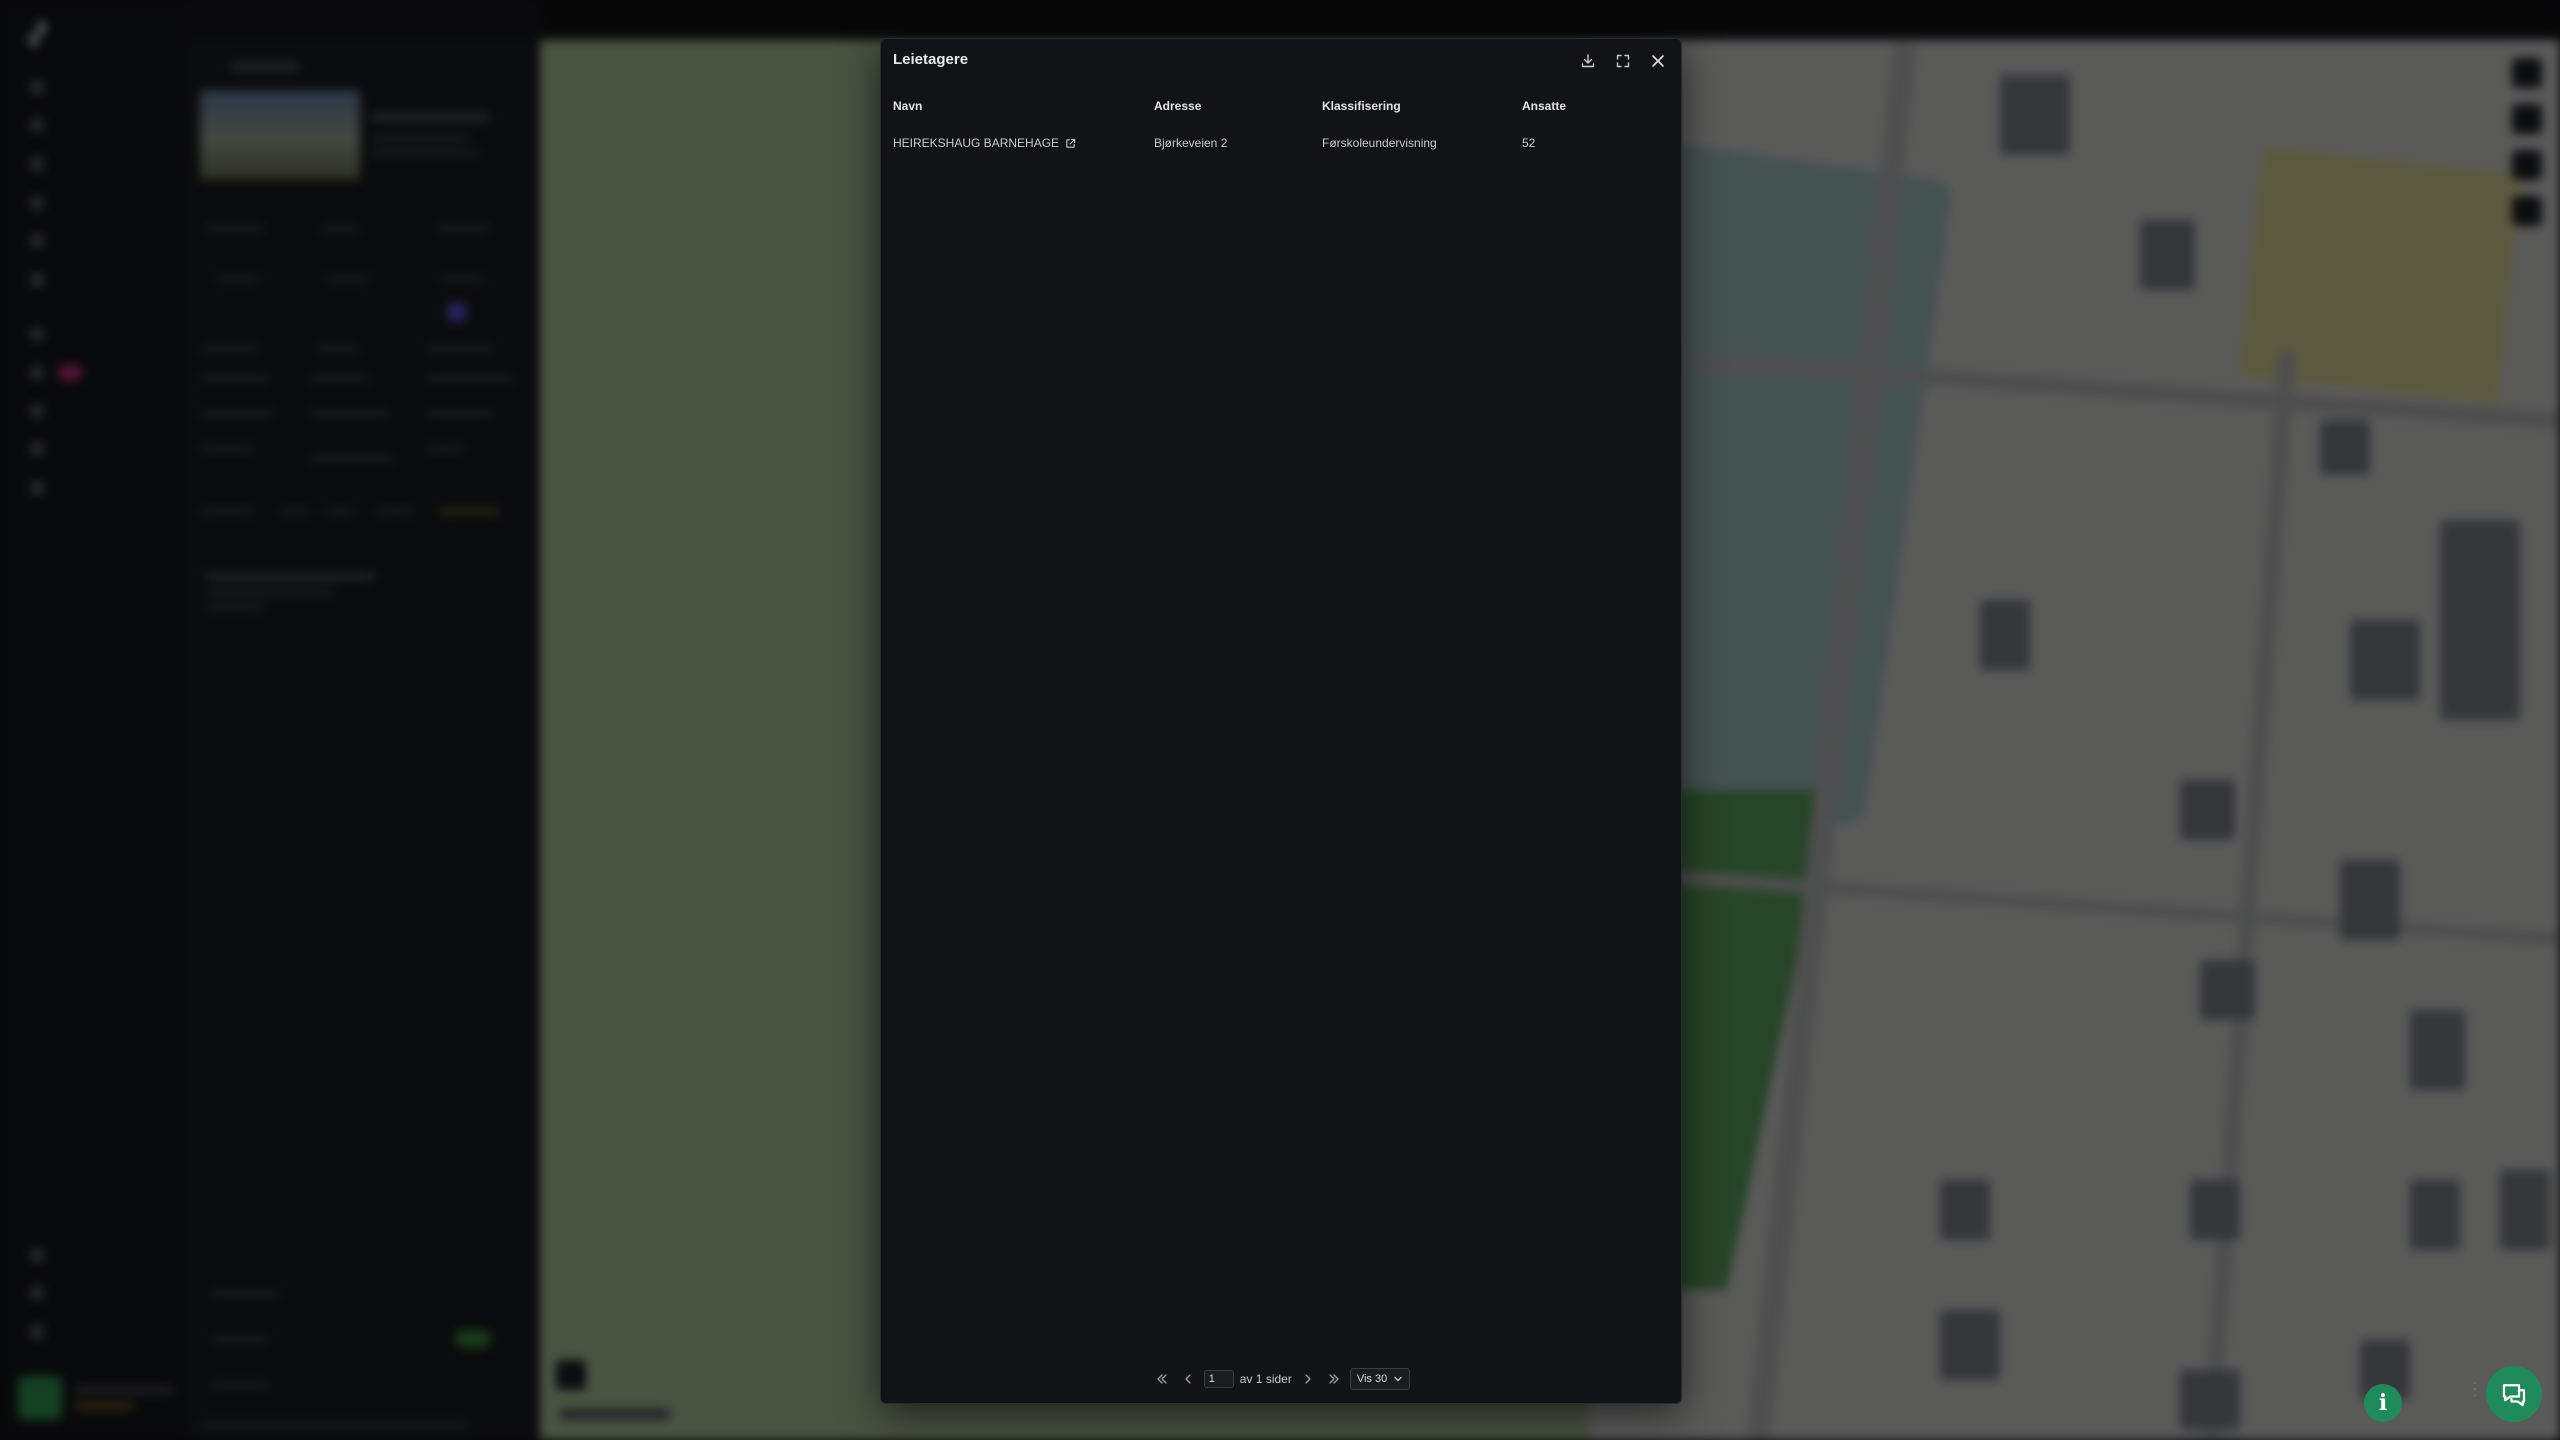 This screenshot has height=1440, width=2560. I want to click on info-icon: i, so click(2383, 1403).